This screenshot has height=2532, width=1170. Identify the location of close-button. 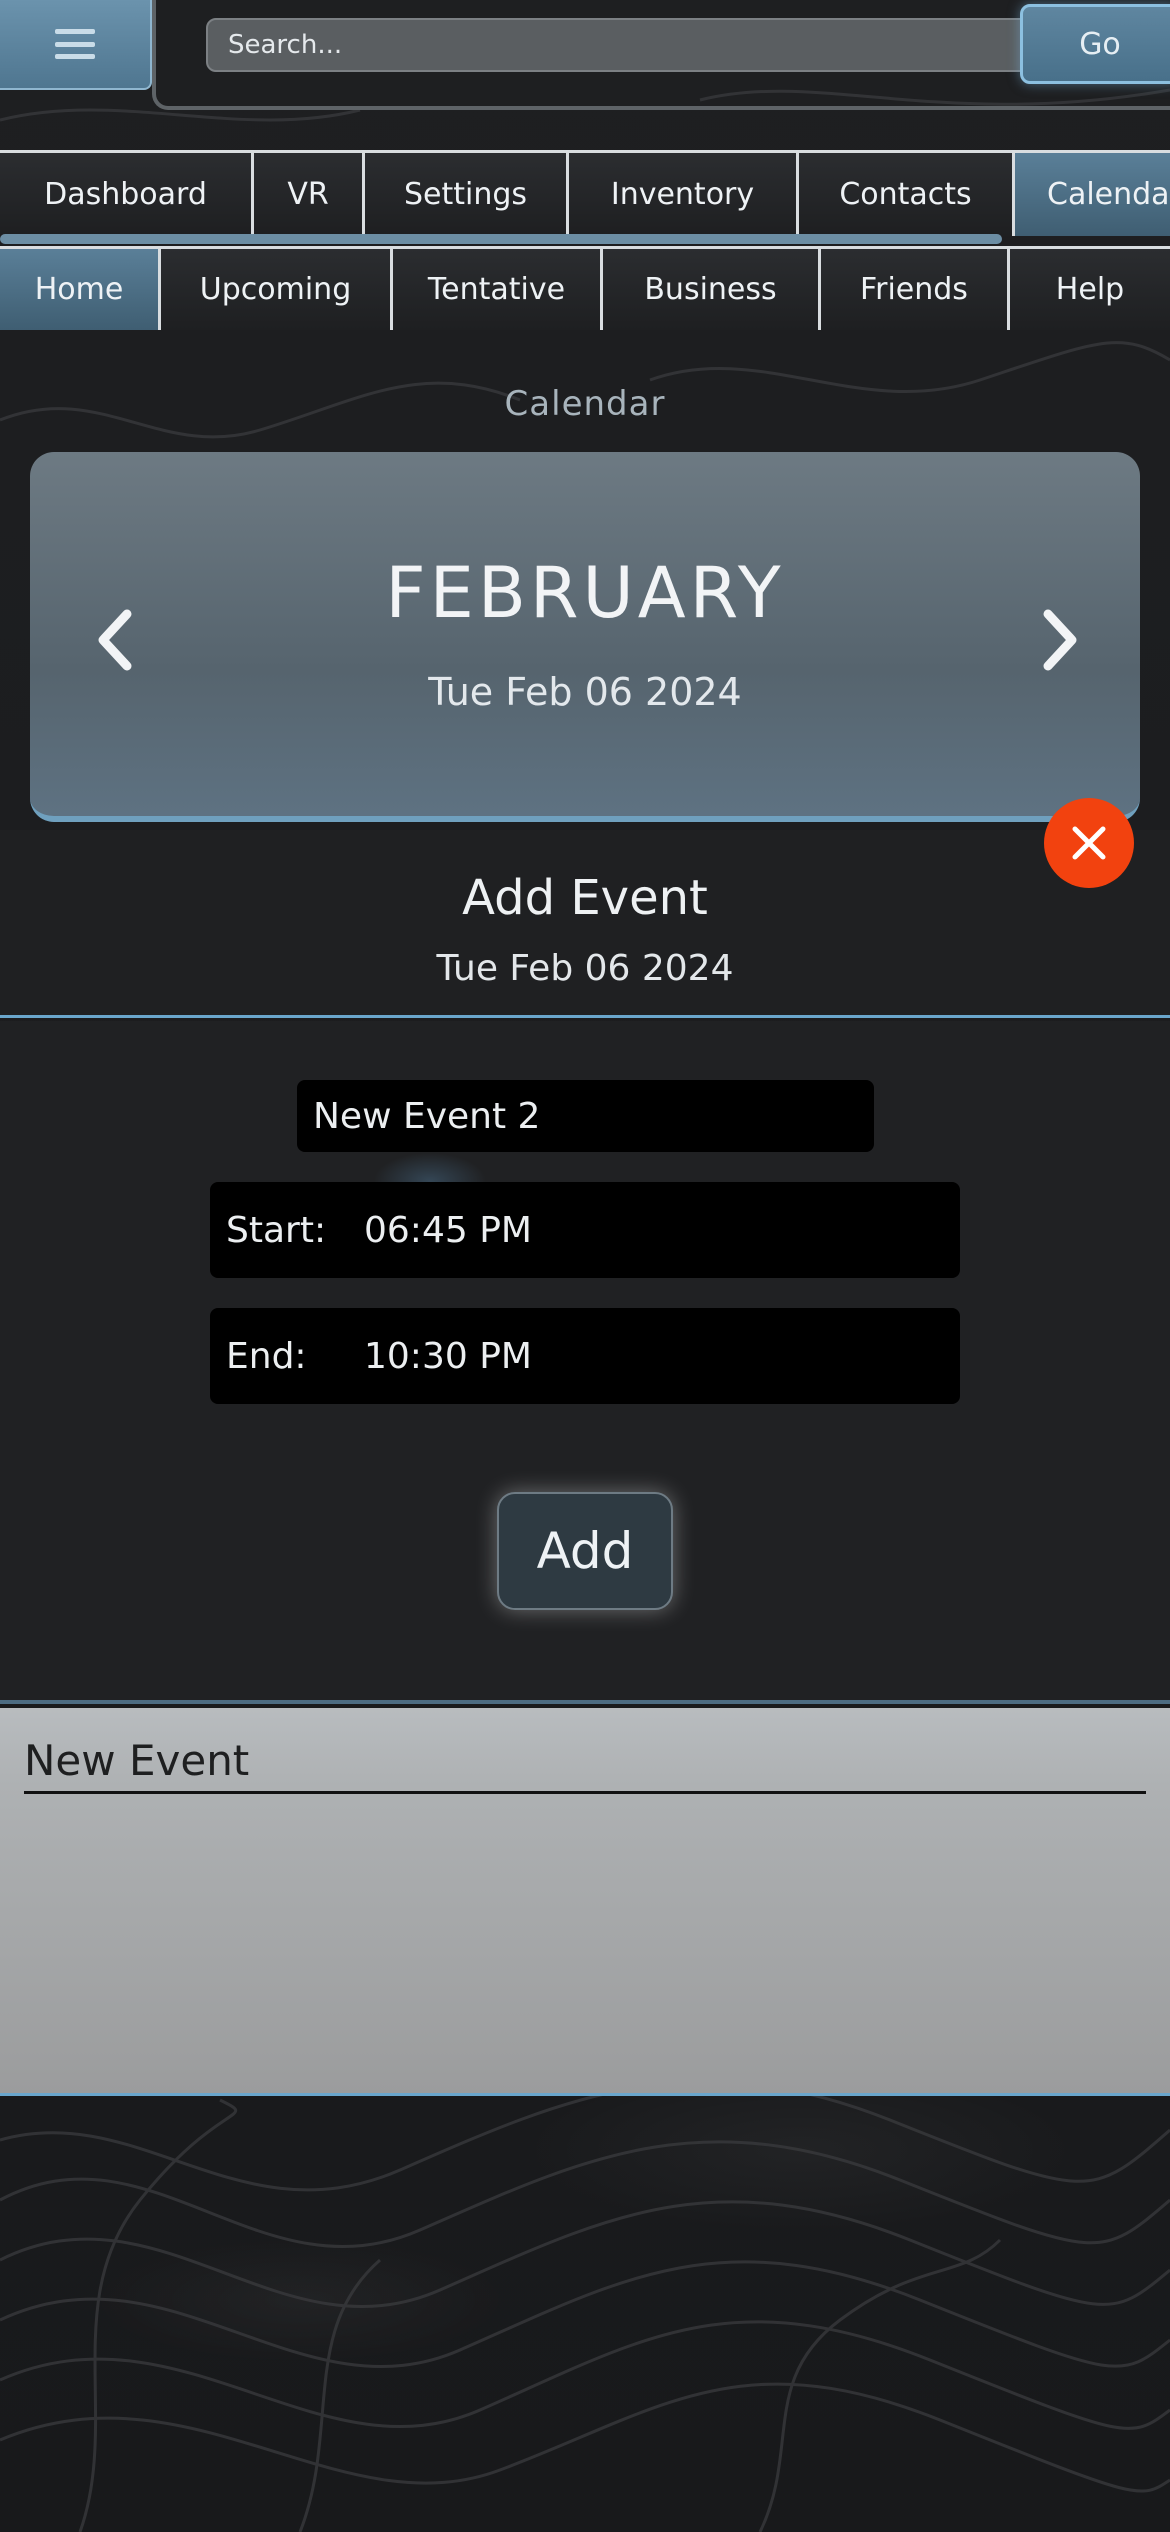
(1089, 843).